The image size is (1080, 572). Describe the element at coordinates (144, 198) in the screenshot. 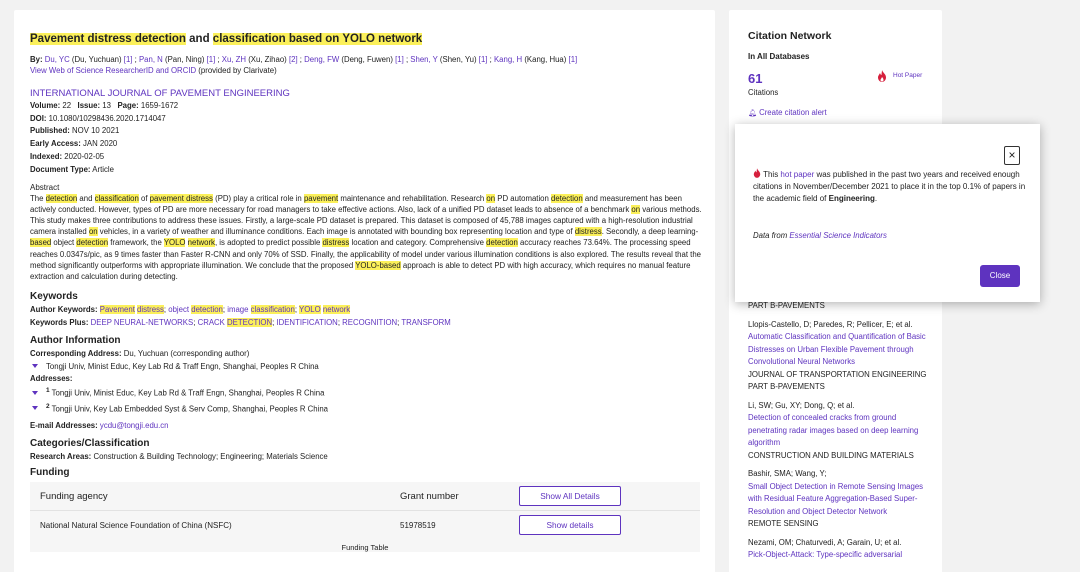

I see `abstract-segment: of` at that location.